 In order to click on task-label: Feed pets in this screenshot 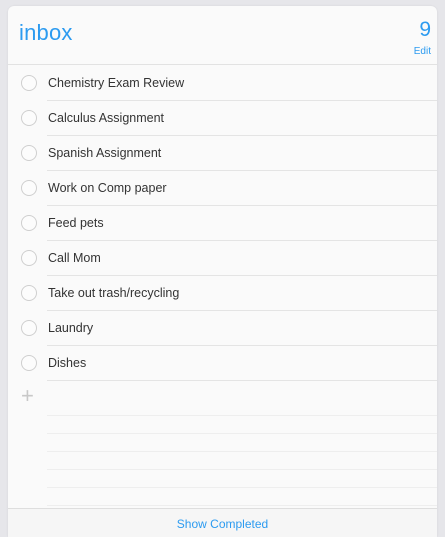, I will do `click(76, 223)`.